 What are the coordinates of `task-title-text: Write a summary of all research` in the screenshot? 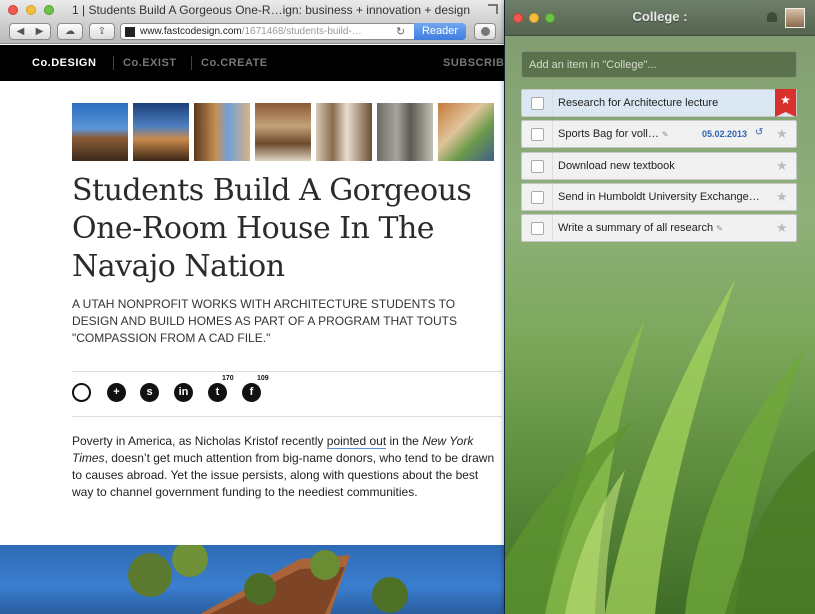 It's located at (636, 228).